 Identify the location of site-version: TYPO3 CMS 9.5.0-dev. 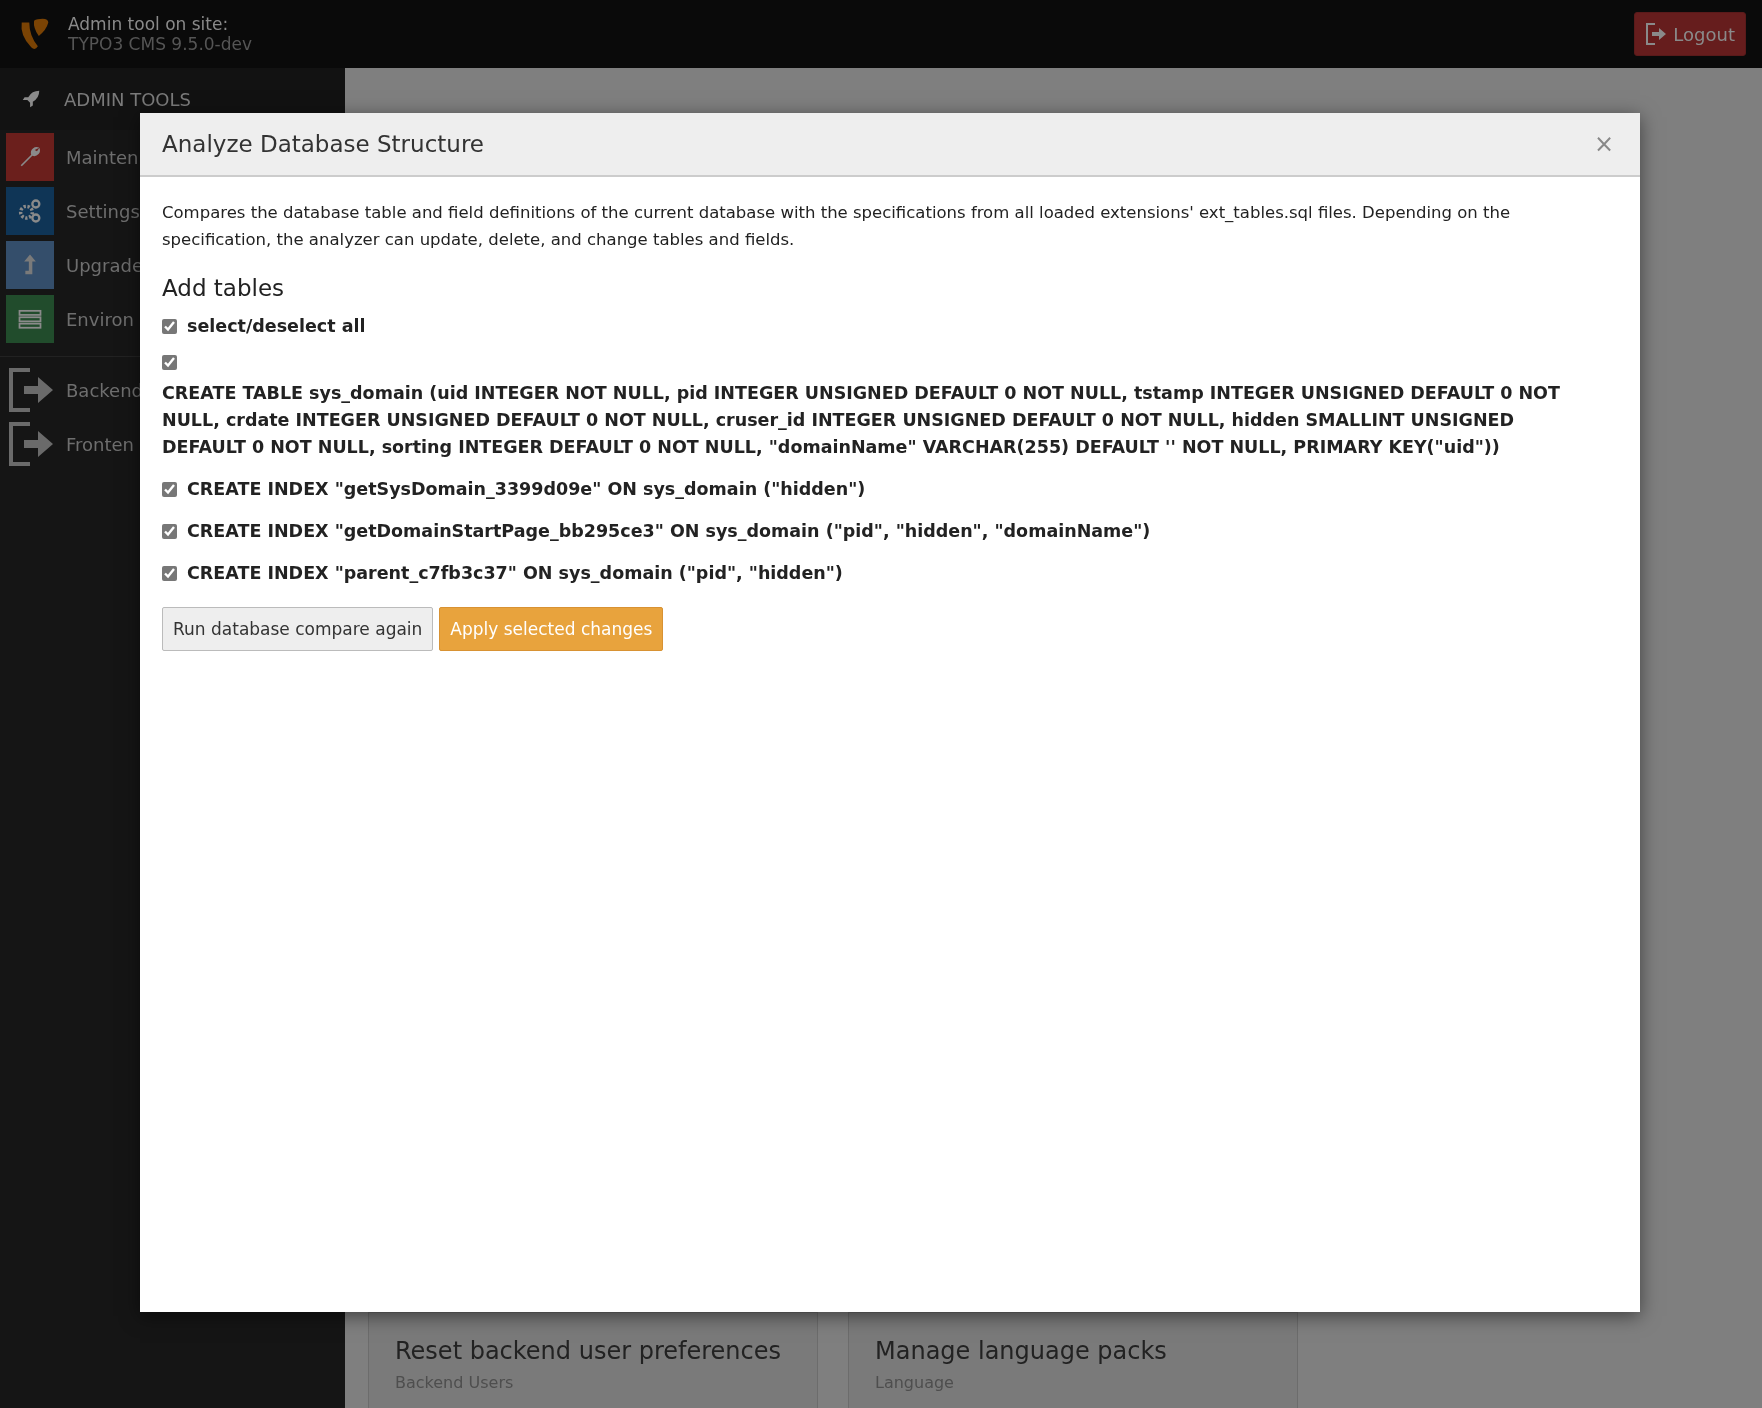
(160, 44).